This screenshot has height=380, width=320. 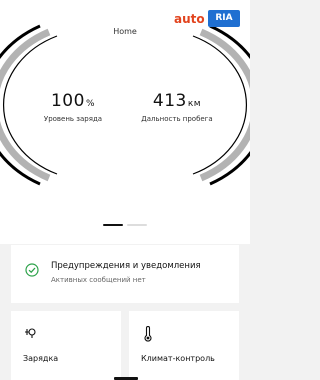 What do you see at coordinates (126, 266) in the screenshot?
I see `alerts-title: Предупреждения и уведомления` at bounding box center [126, 266].